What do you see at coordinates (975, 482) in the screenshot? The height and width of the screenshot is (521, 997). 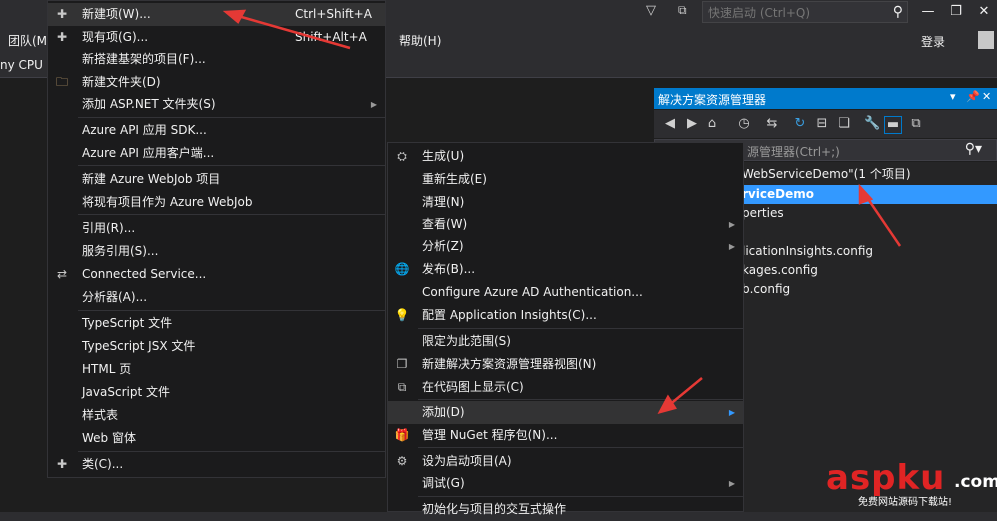 I see `watermark-tld: .com` at bounding box center [975, 482].